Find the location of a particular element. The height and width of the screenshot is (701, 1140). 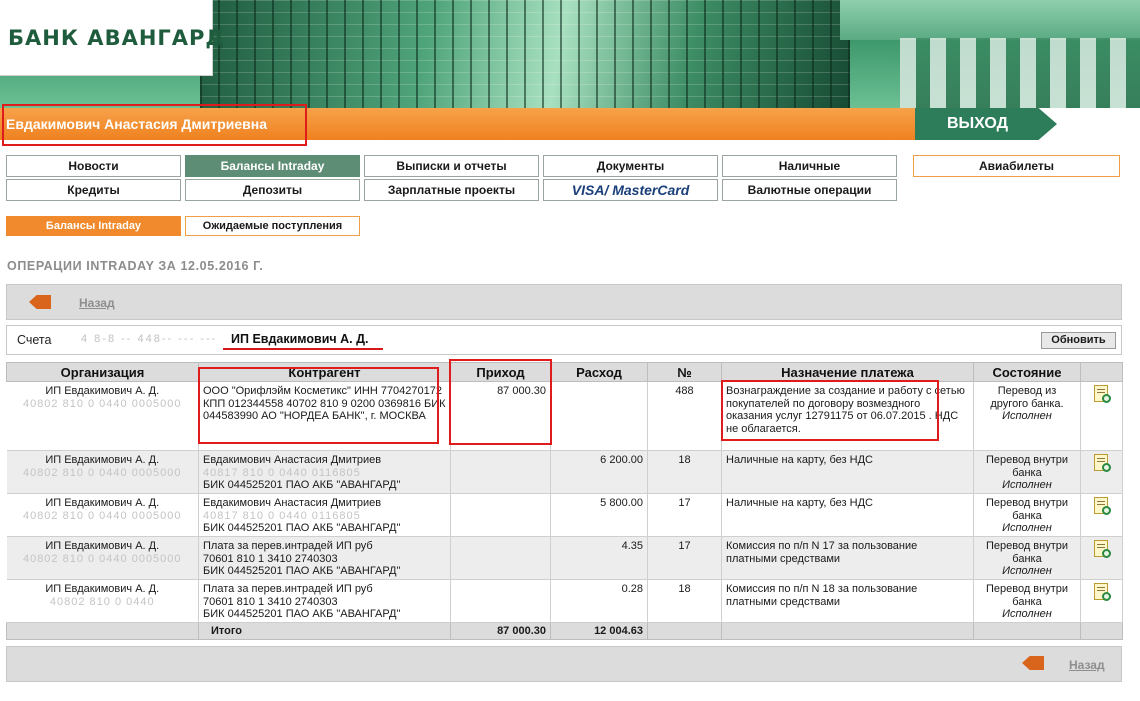

bank-logo-text: БАНК АВАНГАРД is located at coordinates (117, 38).